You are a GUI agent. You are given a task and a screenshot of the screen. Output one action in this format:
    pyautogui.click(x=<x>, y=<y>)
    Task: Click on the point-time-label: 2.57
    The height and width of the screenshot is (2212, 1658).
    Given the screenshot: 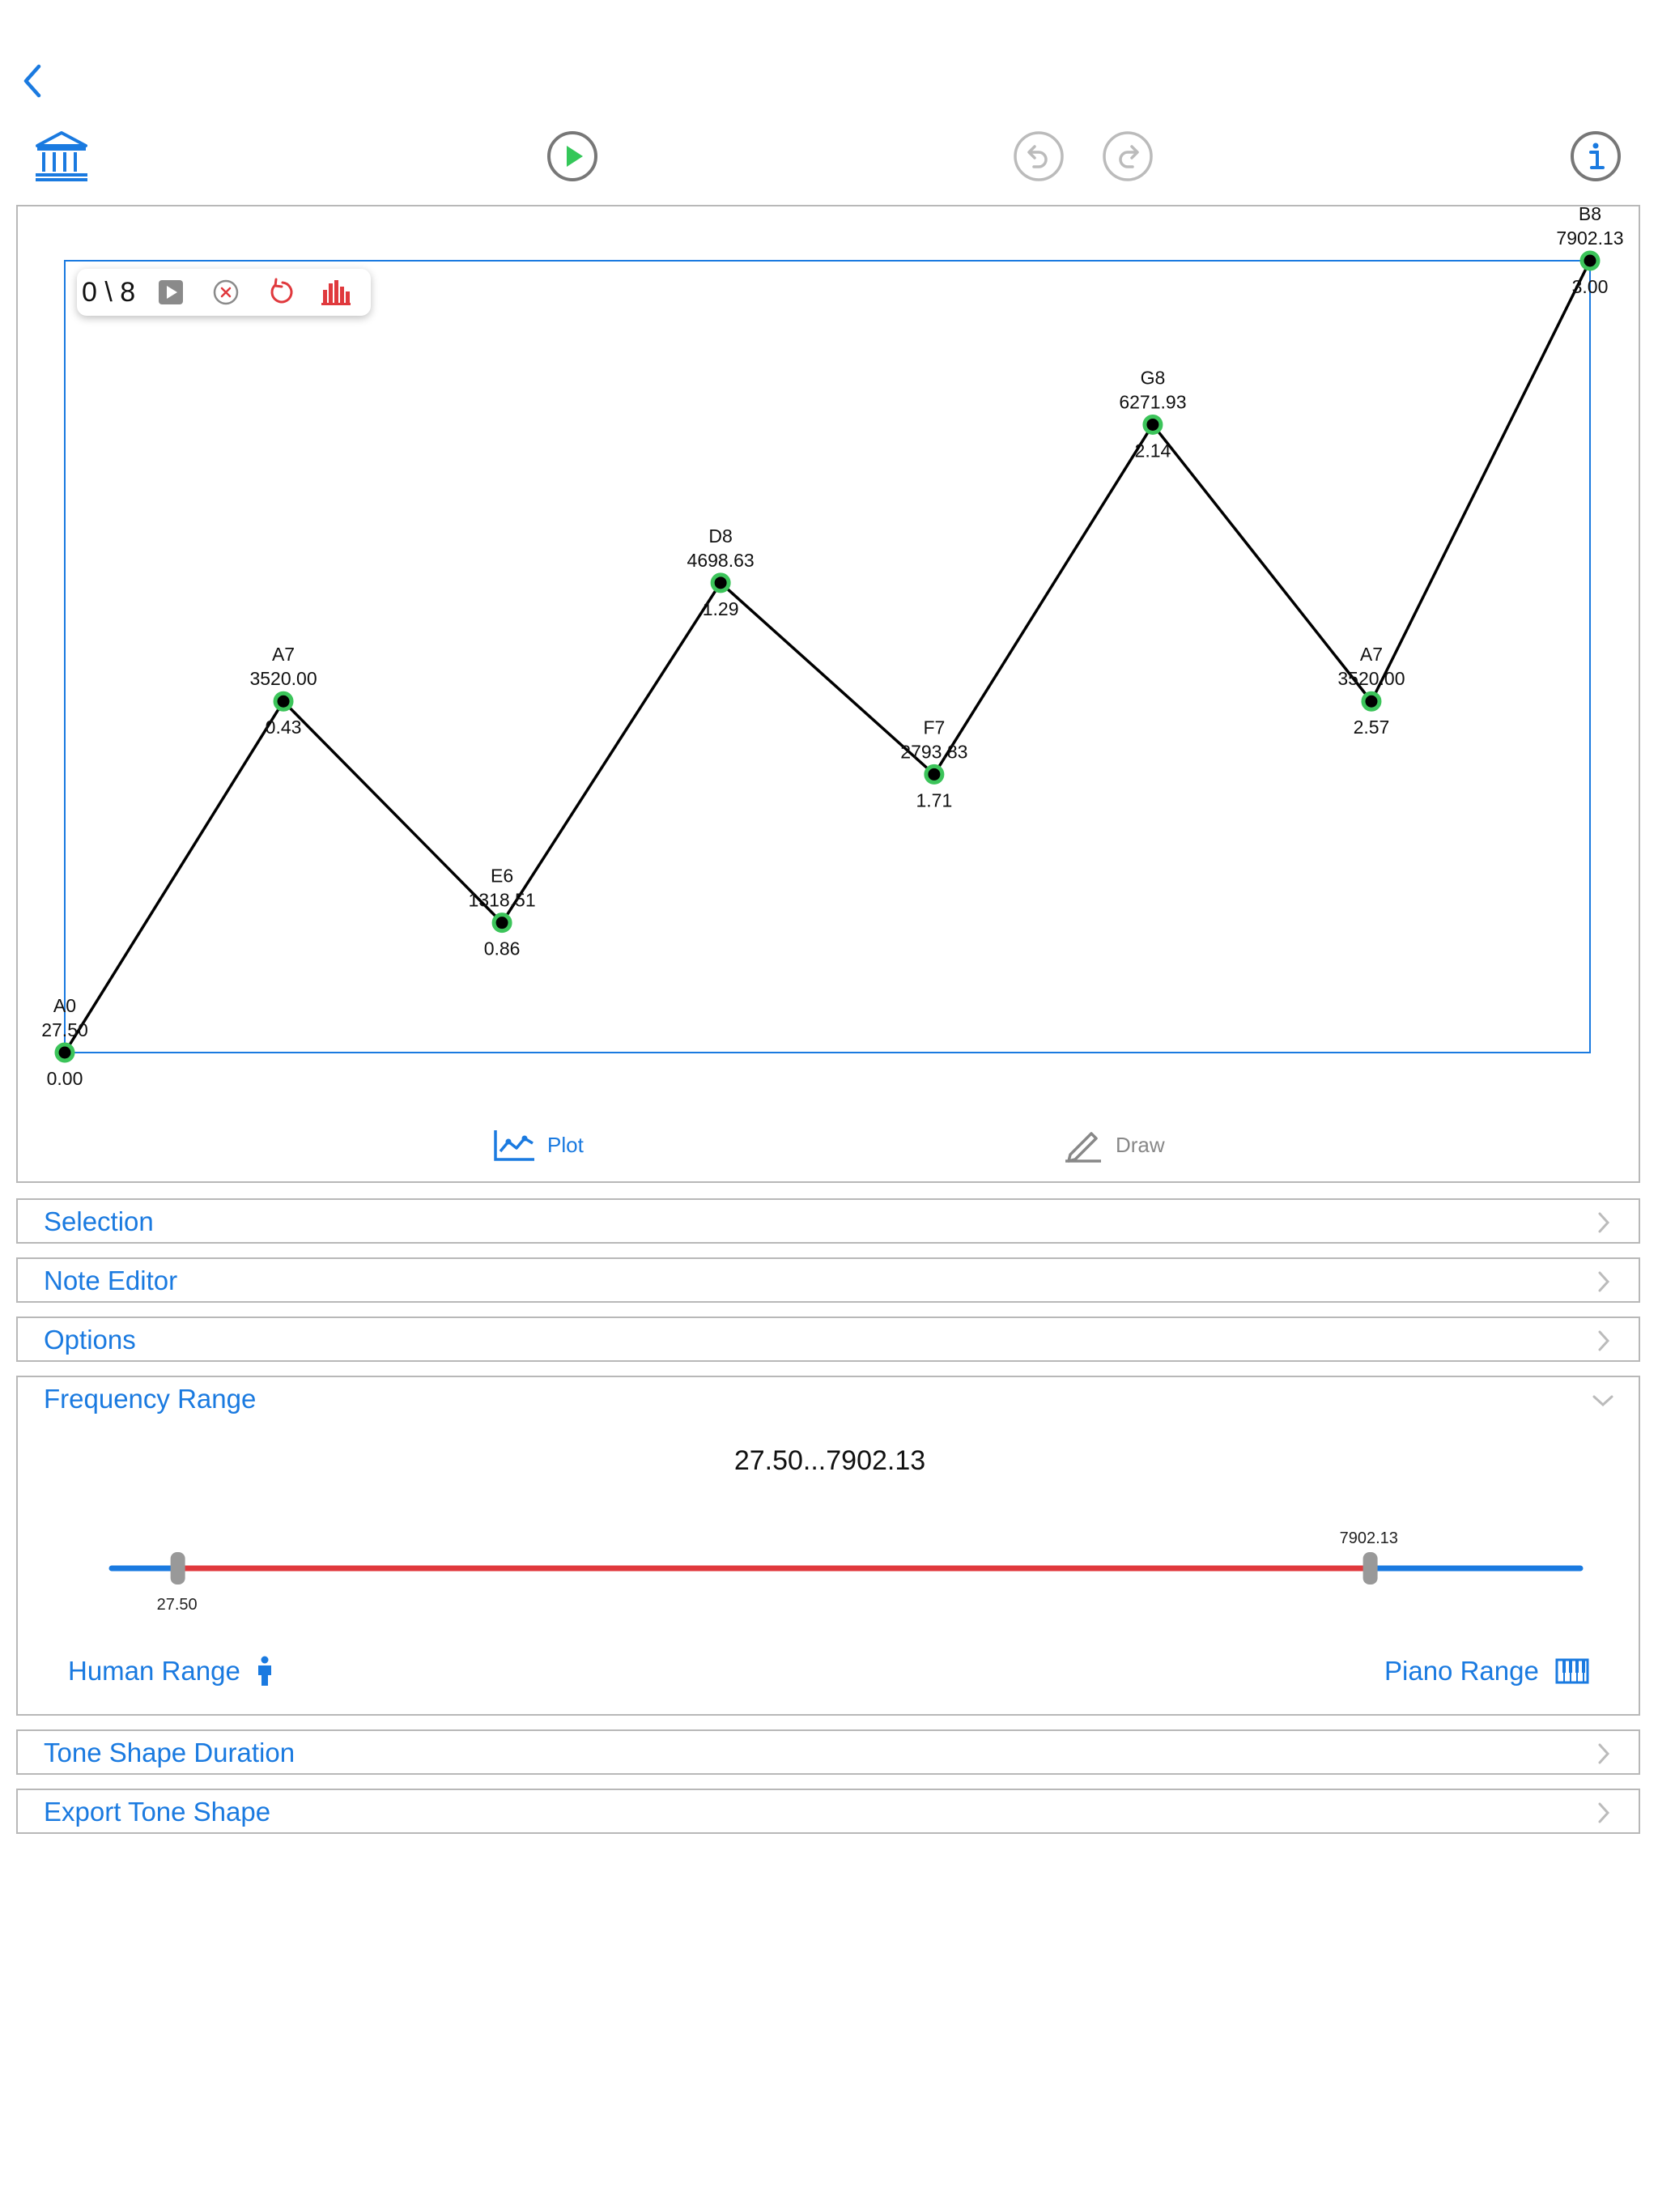 What is the action you would take?
    pyautogui.click(x=1372, y=728)
    